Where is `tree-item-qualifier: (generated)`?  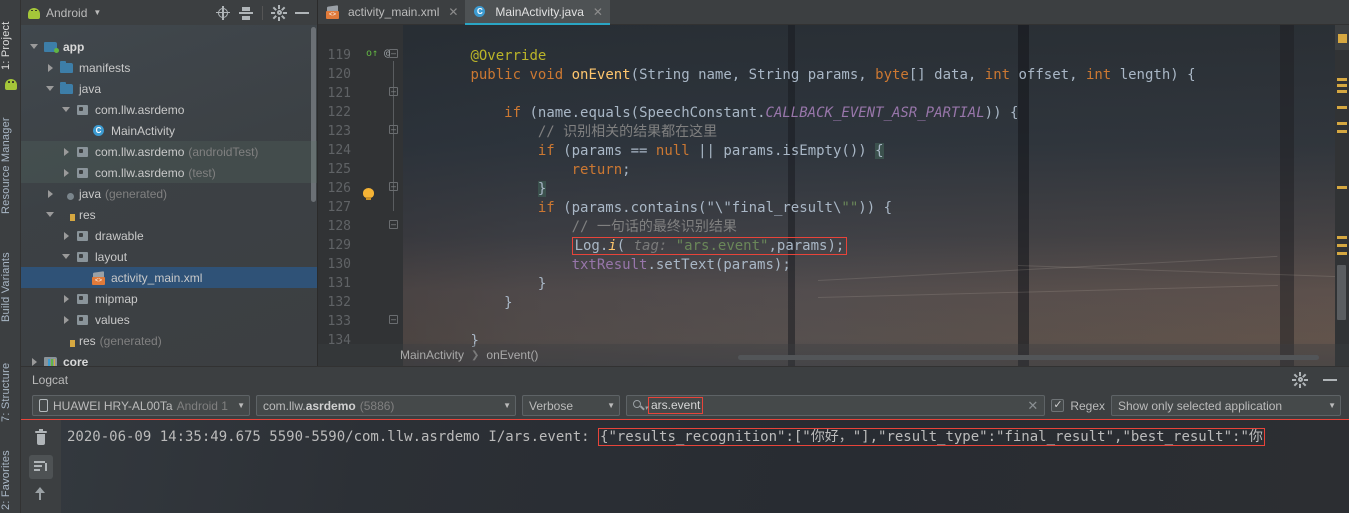
tree-item-qualifier: (generated) is located at coordinates (136, 193).